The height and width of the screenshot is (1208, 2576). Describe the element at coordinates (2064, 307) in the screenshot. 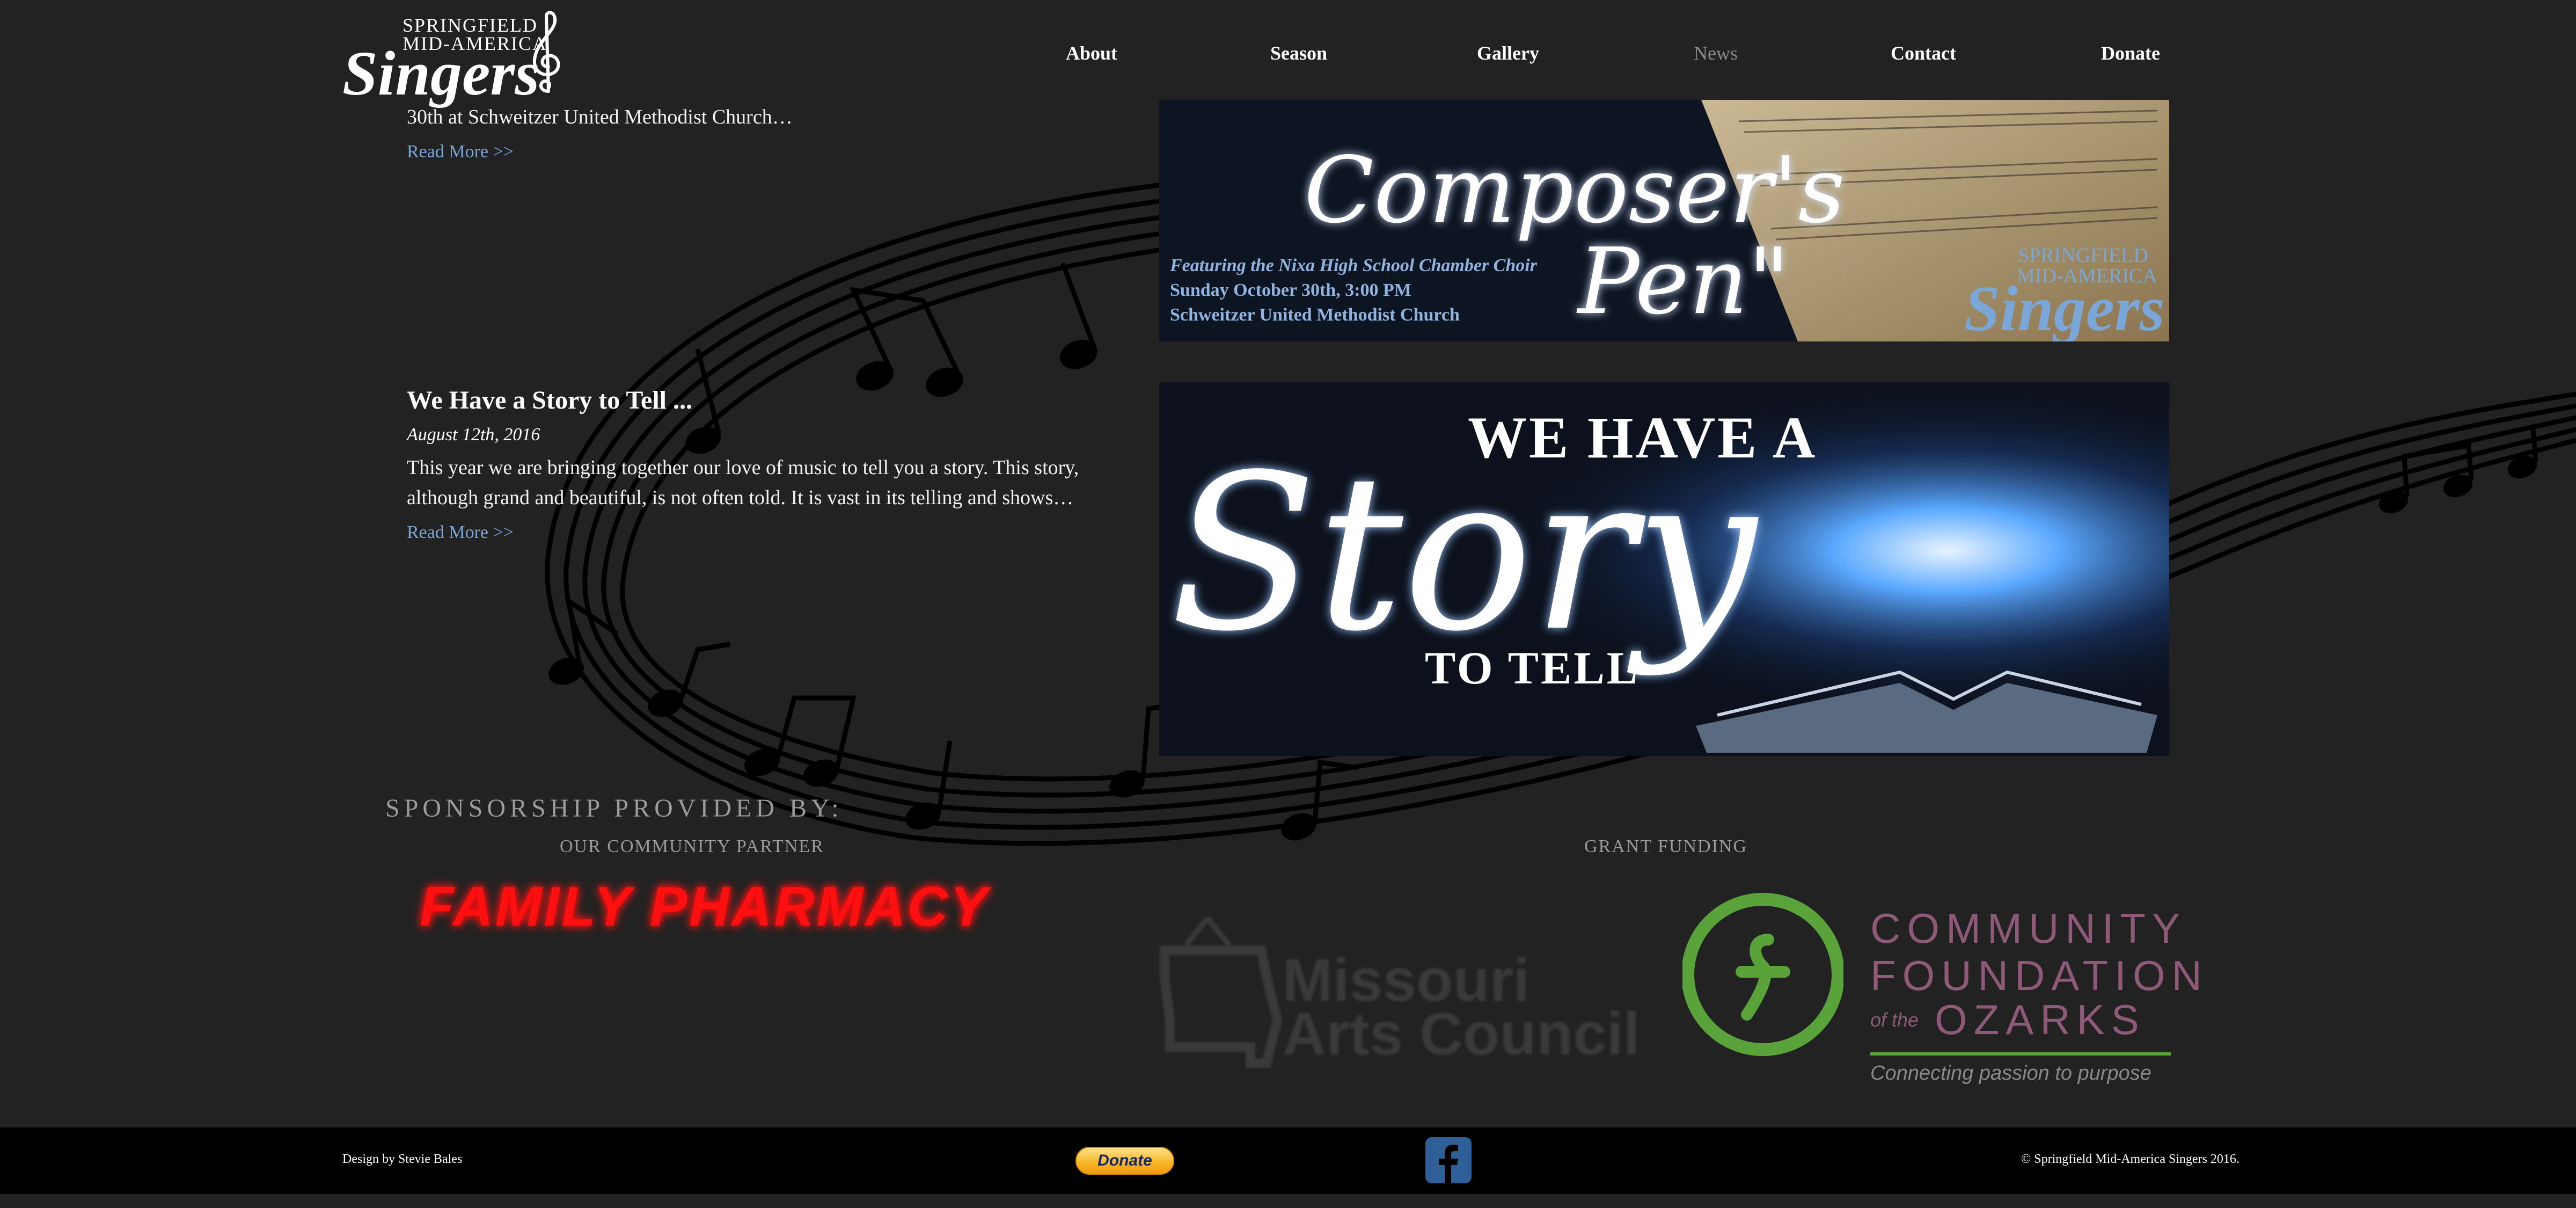

I see `banner-brand-3: Singers` at that location.